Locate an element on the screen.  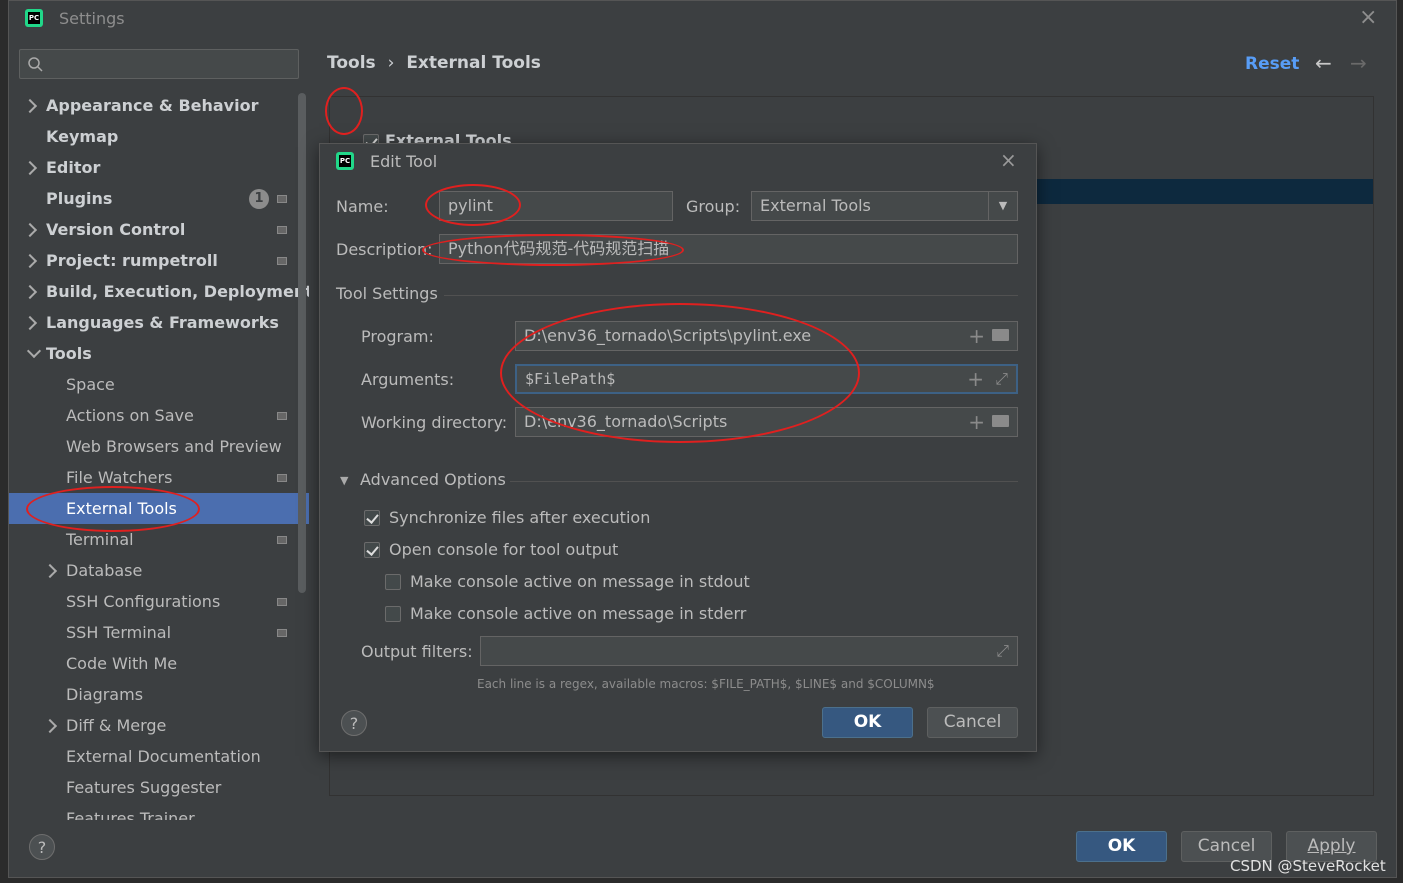
breadcrumb: Tools › External Tools is located at coordinates (434, 63).